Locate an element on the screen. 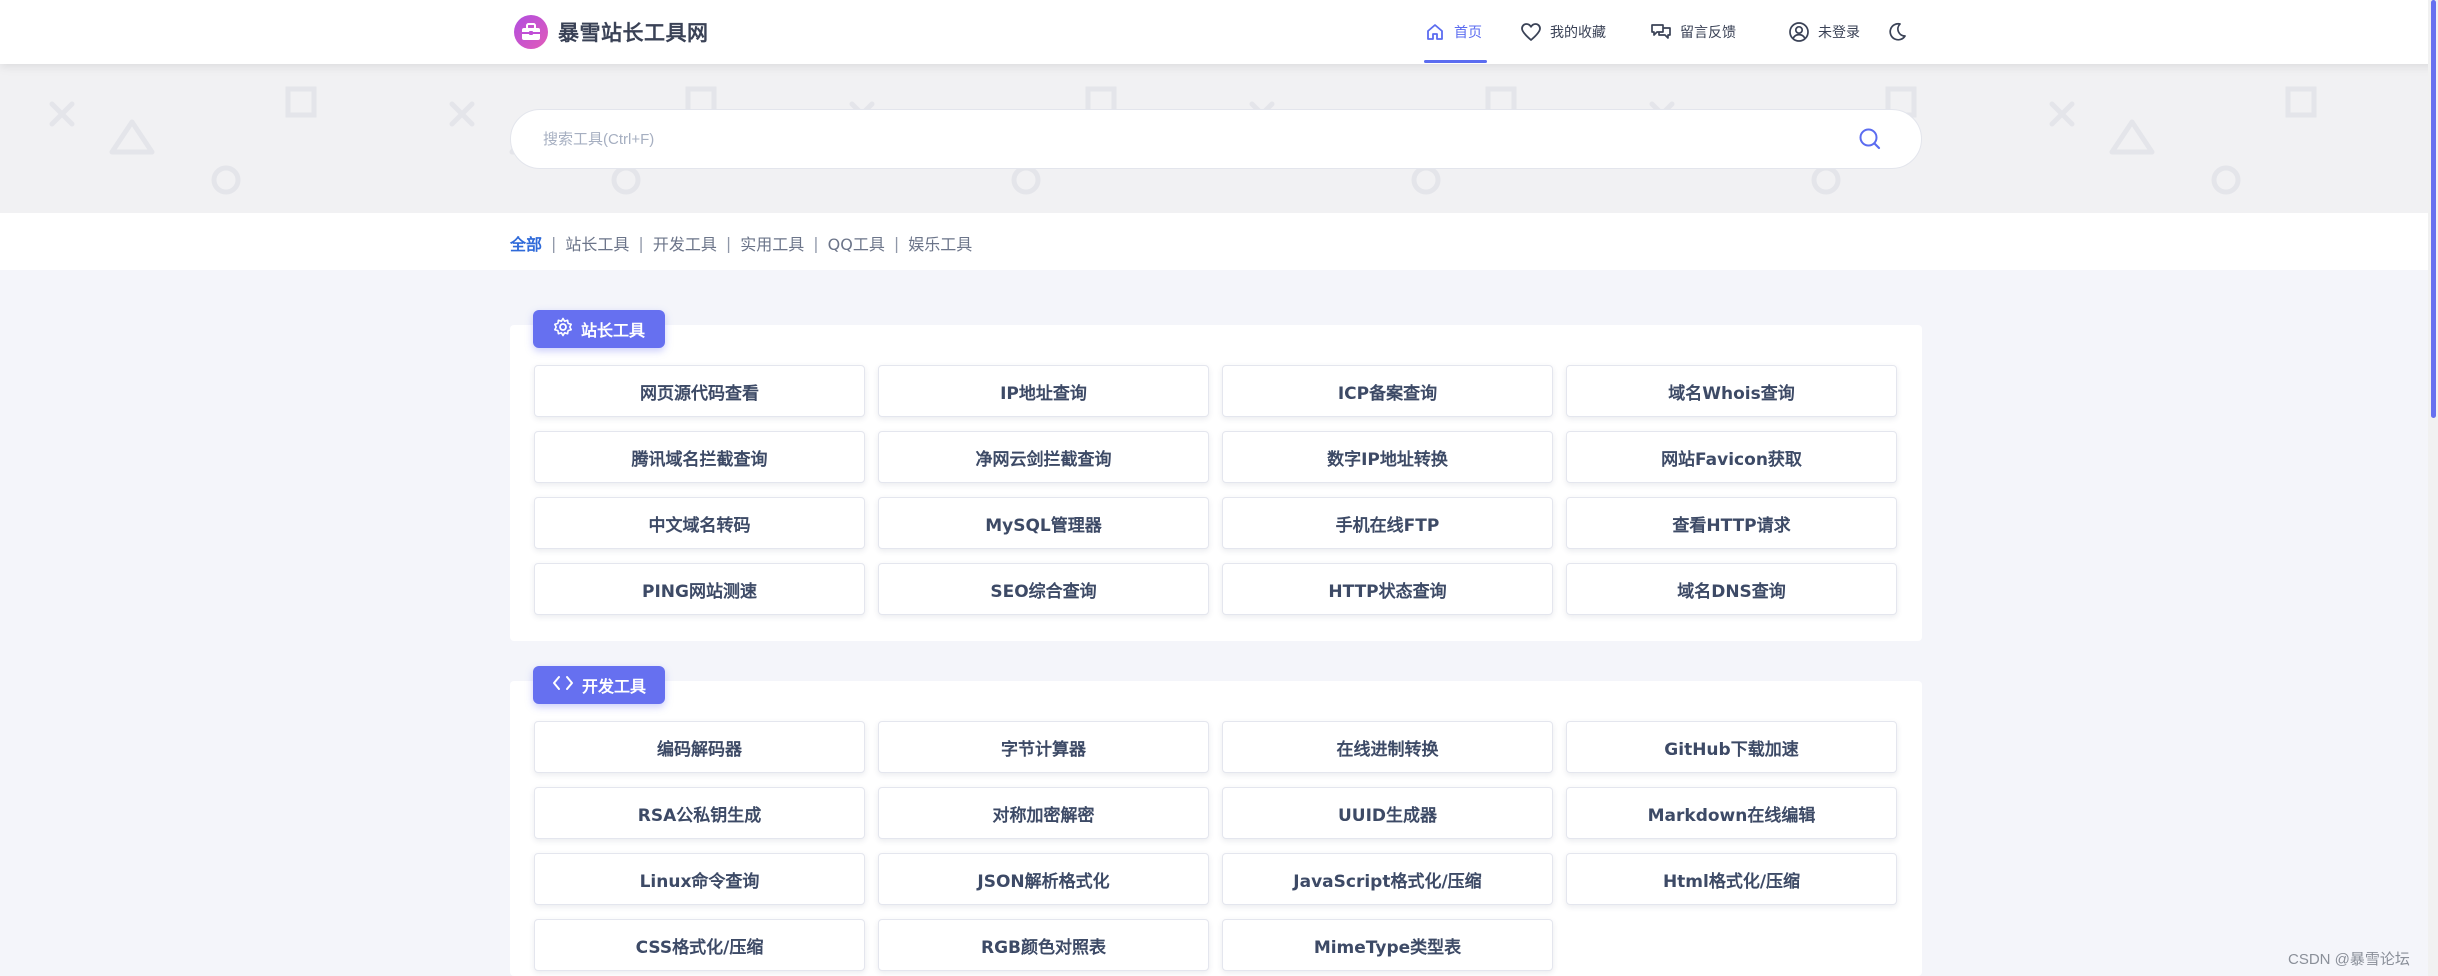 This screenshot has height=976, width=2438. tool-button: 净网云剑拦截查询 is located at coordinates (1043, 457).